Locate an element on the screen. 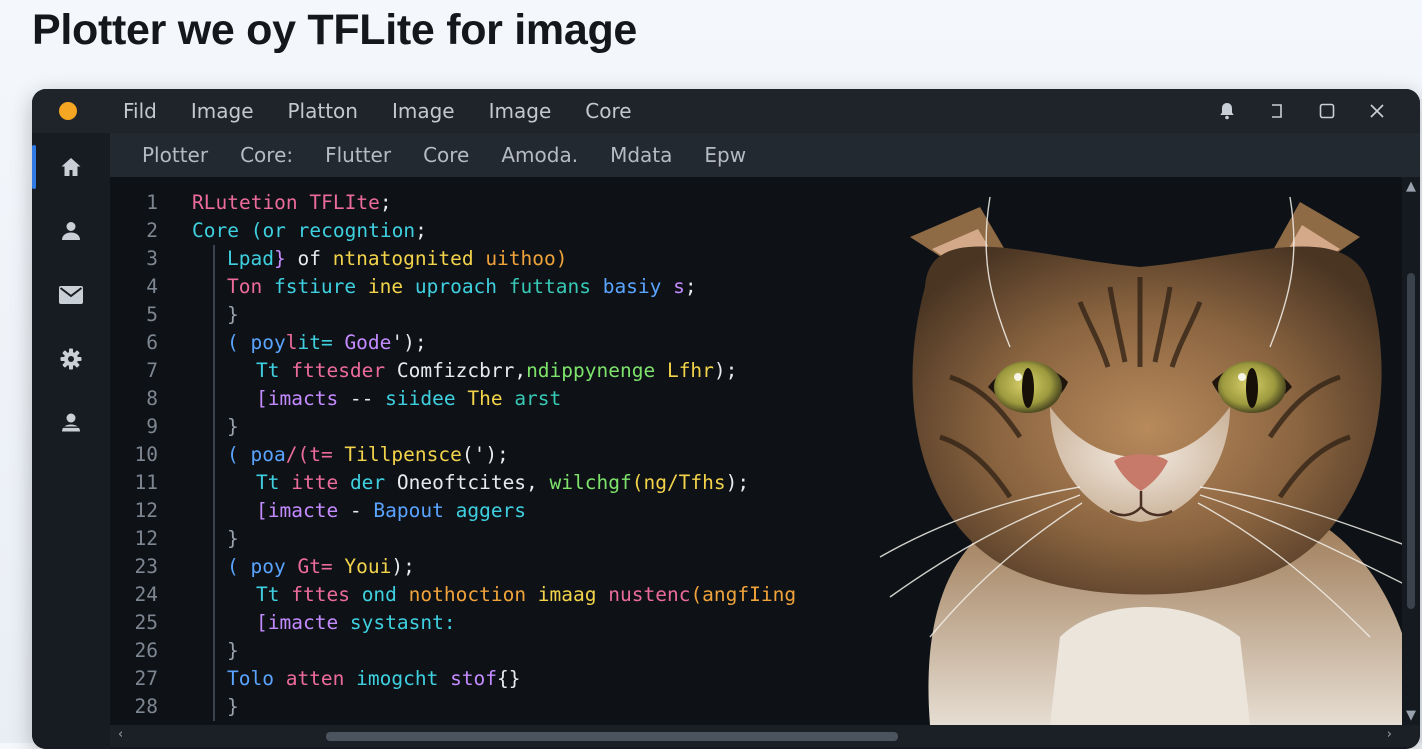  line-number: 11 is located at coordinates (146, 482).